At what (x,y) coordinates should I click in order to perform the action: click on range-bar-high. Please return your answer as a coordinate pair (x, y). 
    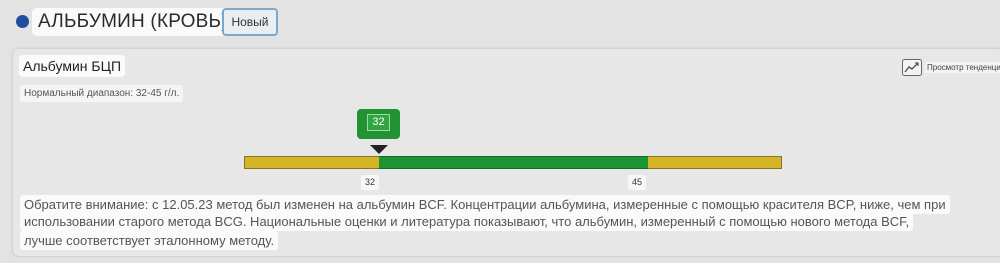
    Looking at the image, I should click on (715, 162).